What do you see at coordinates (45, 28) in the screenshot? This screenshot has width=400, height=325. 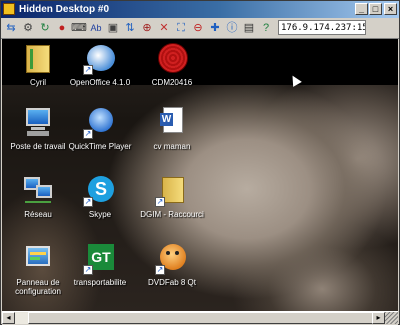 I see `refresh-icon: ↻` at bounding box center [45, 28].